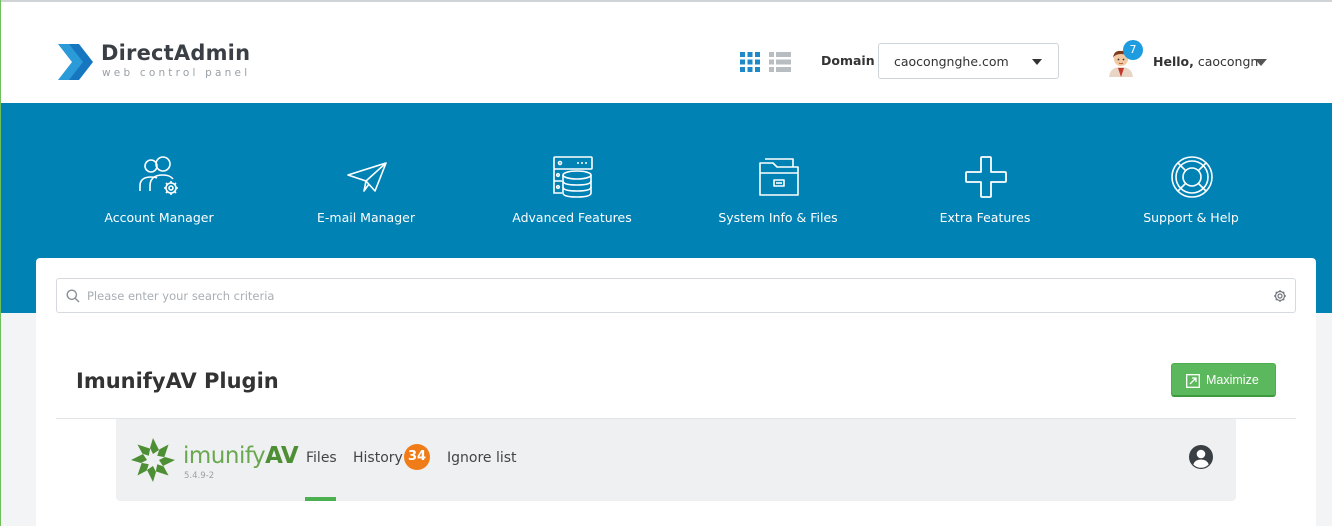 This screenshot has height=526, width=1332. Describe the element at coordinates (282, 456) in the screenshot. I see `imunify-brand-suffix: AV` at that location.